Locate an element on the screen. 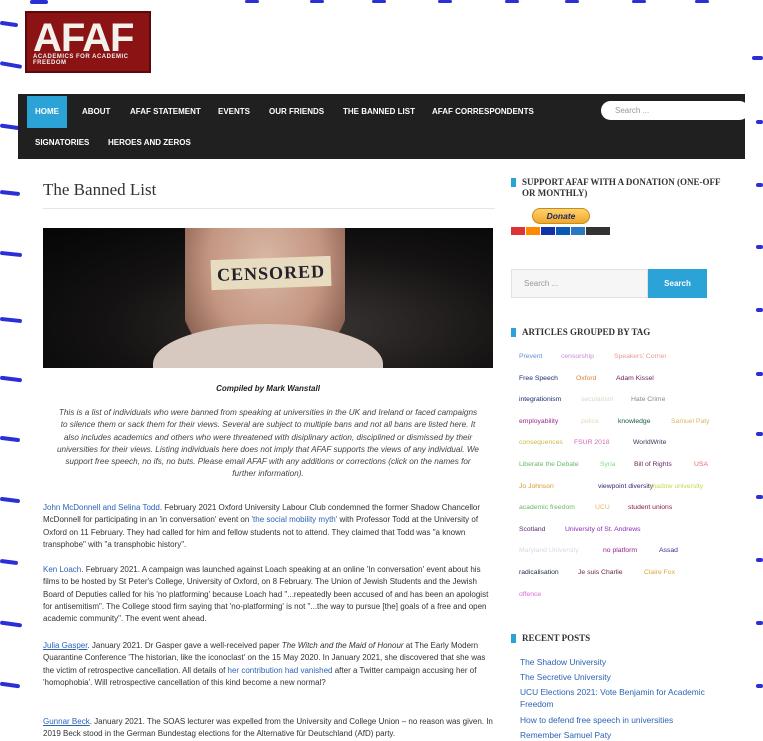 The image size is (763, 741). entry-link: Julia Gasper is located at coordinates (65, 645).